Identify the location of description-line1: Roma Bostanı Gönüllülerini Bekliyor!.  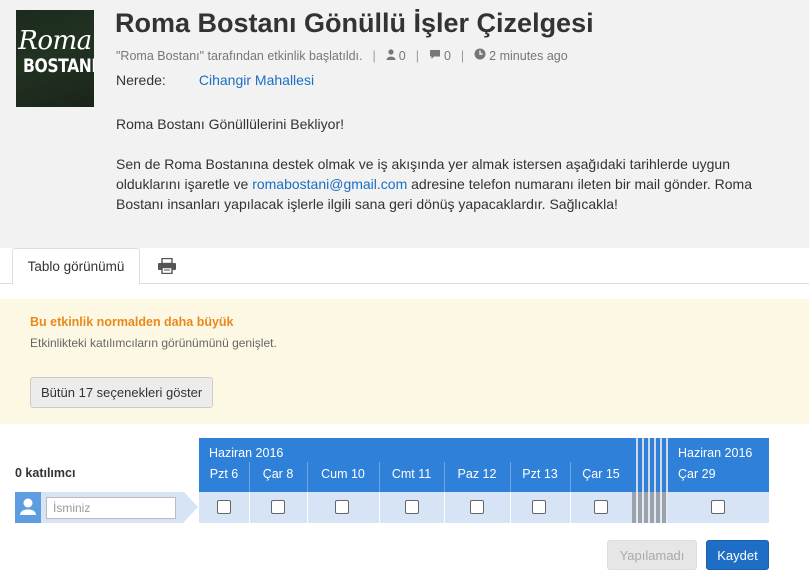
(230, 124).